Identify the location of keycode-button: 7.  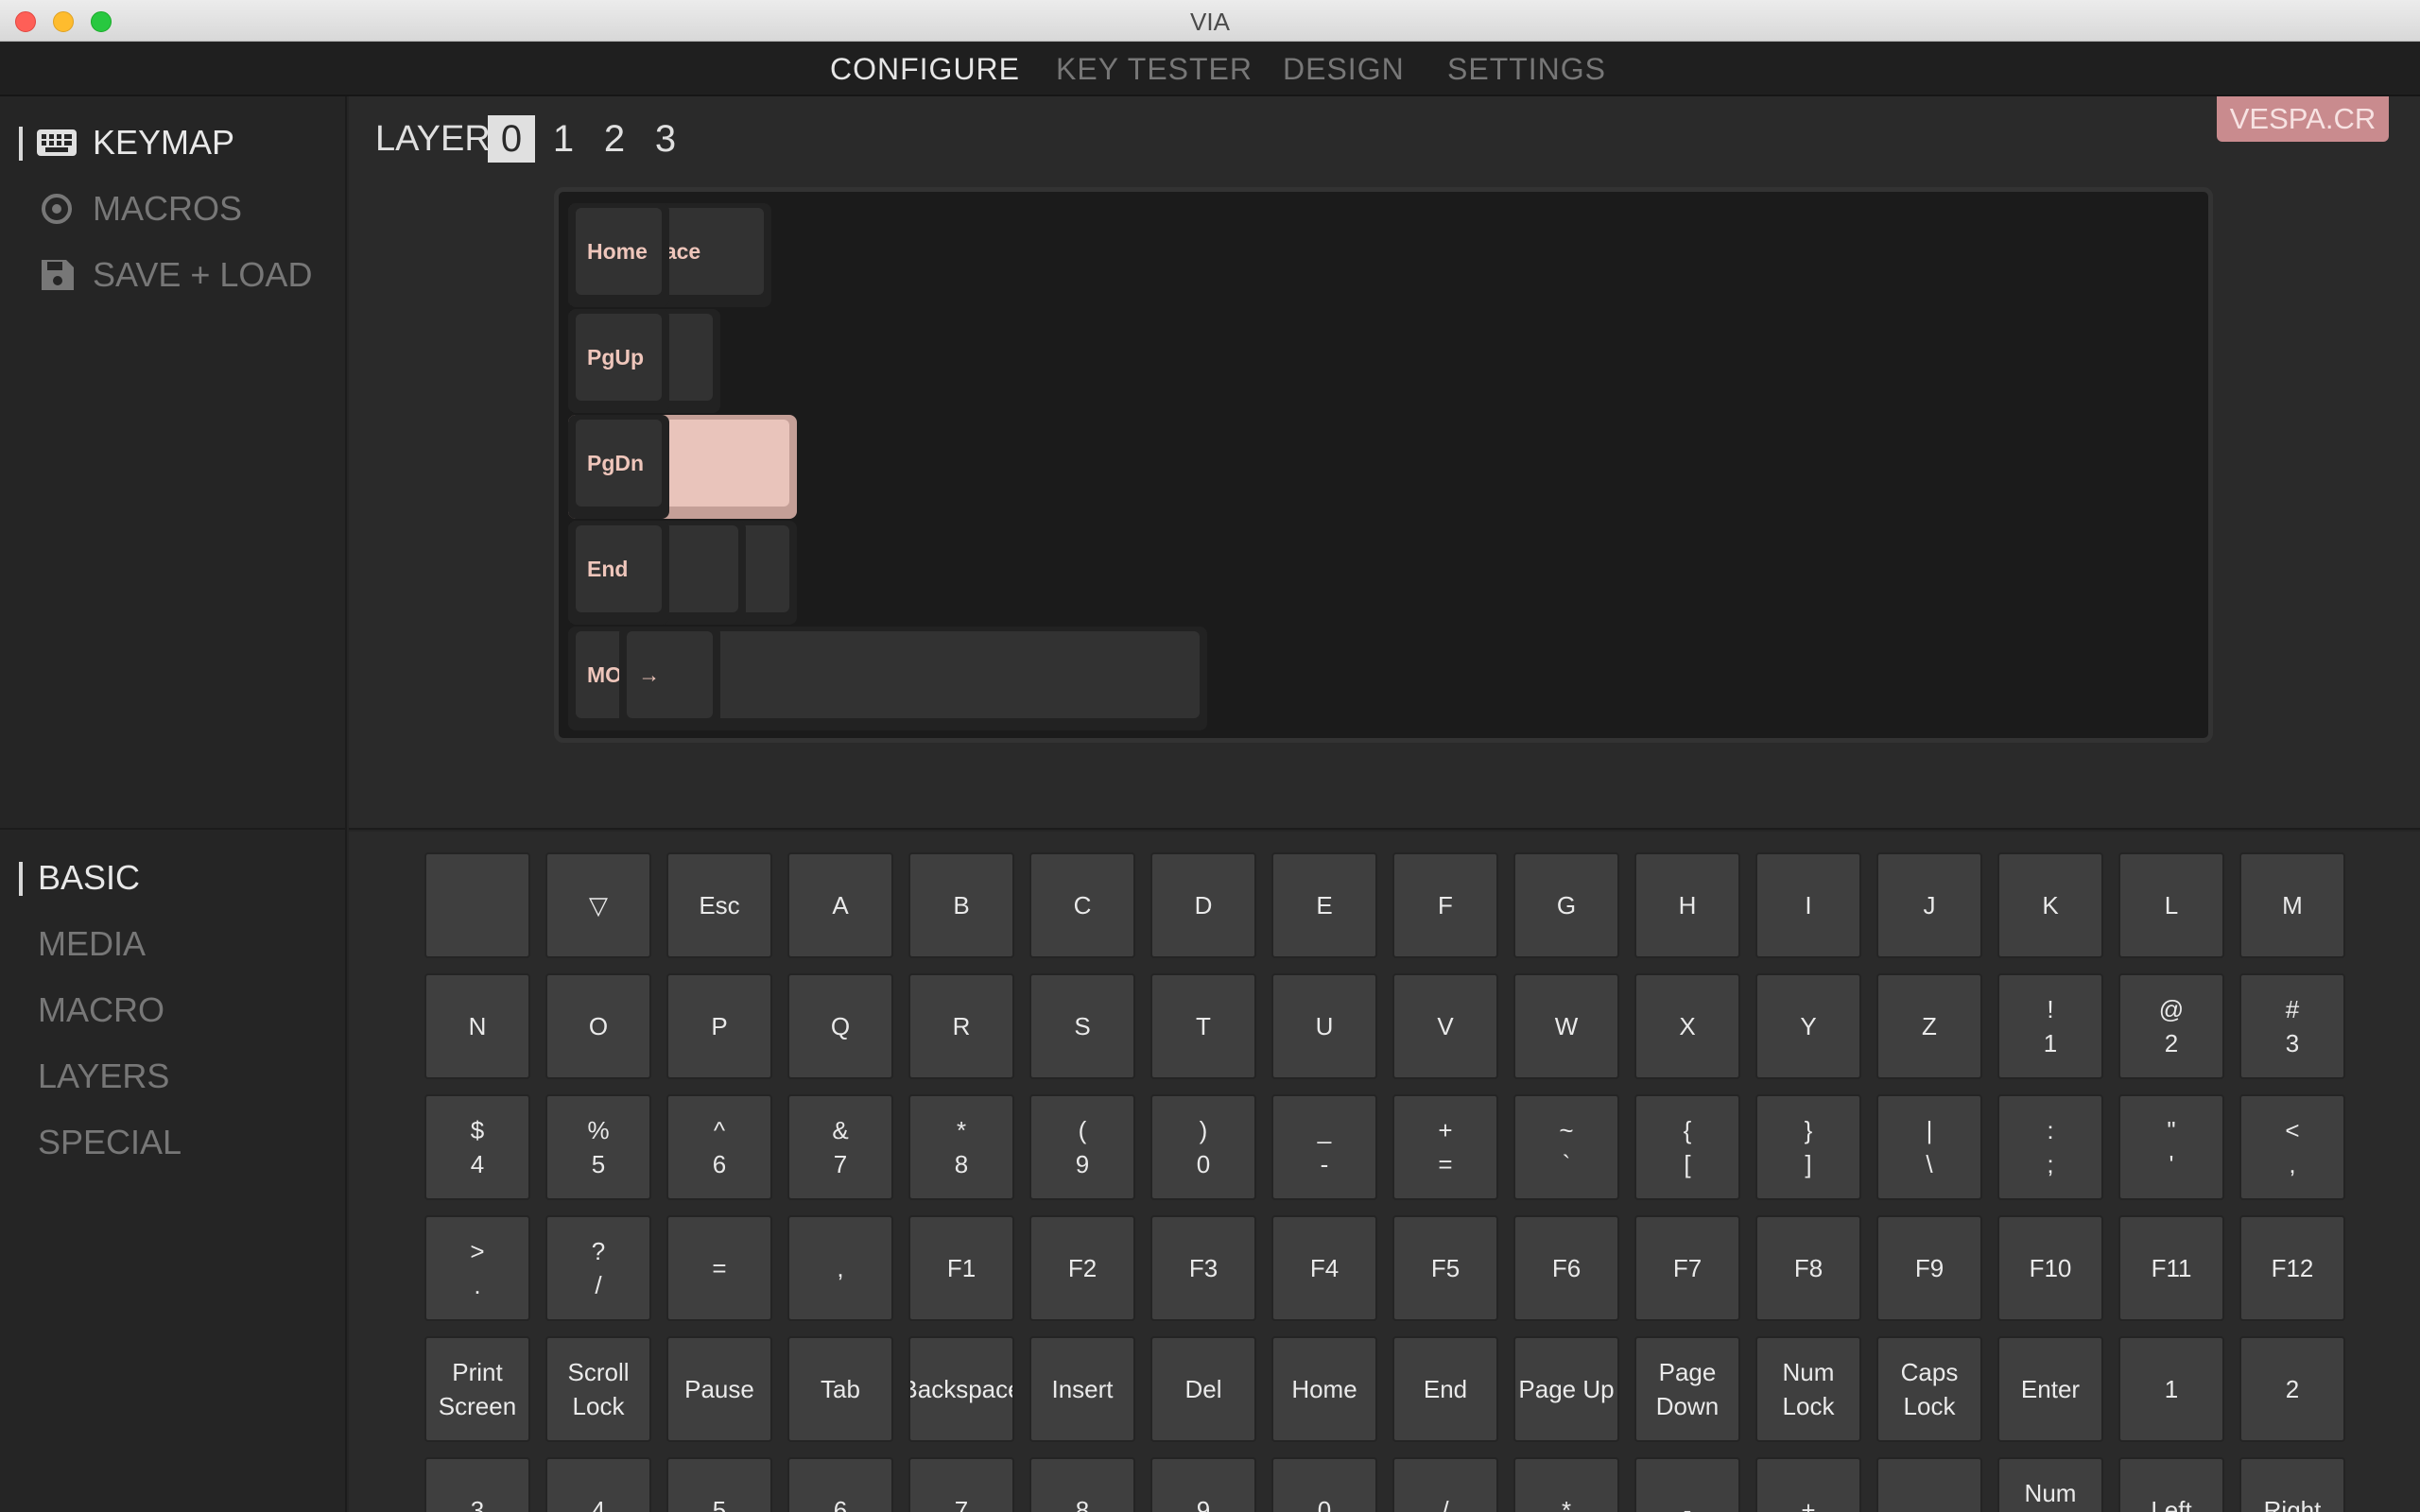
(961, 1484).